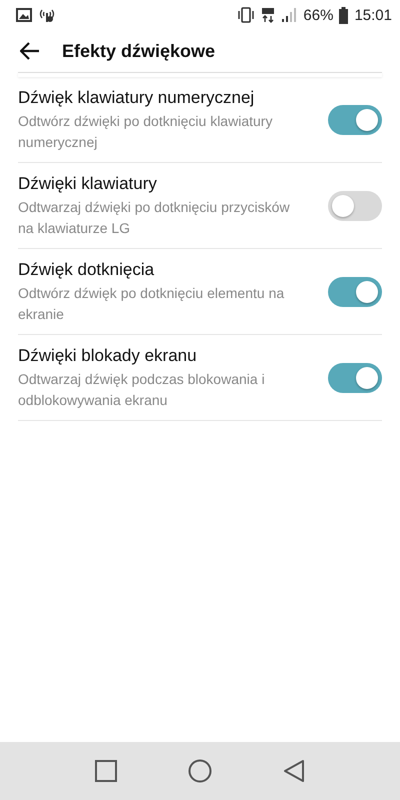 This screenshot has height=800, width=400. Describe the element at coordinates (289, 15) in the screenshot. I see `signal-icon` at that location.